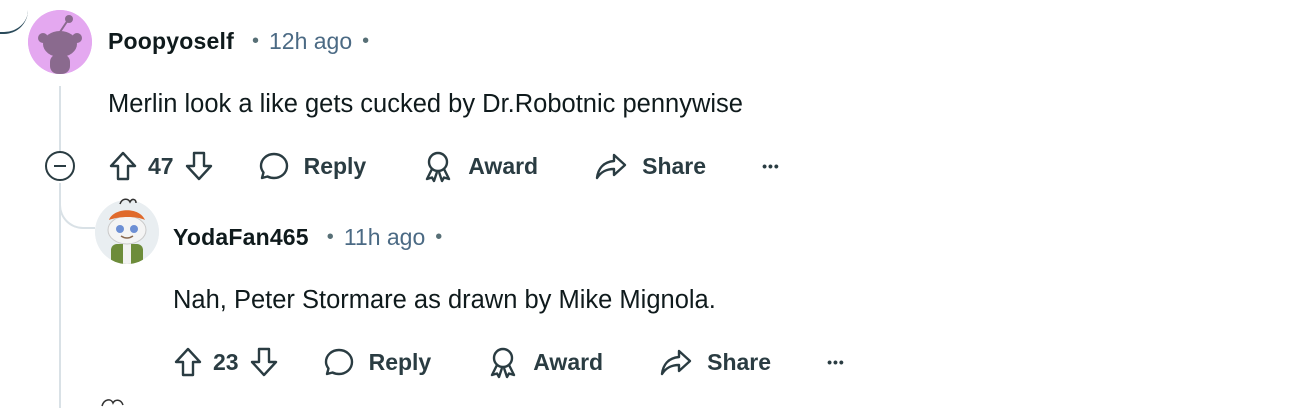 The width and height of the screenshot is (1303, 408). What do you see at coordinates (161, 165) in the screenshot?
I see `vote-count: 47` at bounding box center [161, 165].